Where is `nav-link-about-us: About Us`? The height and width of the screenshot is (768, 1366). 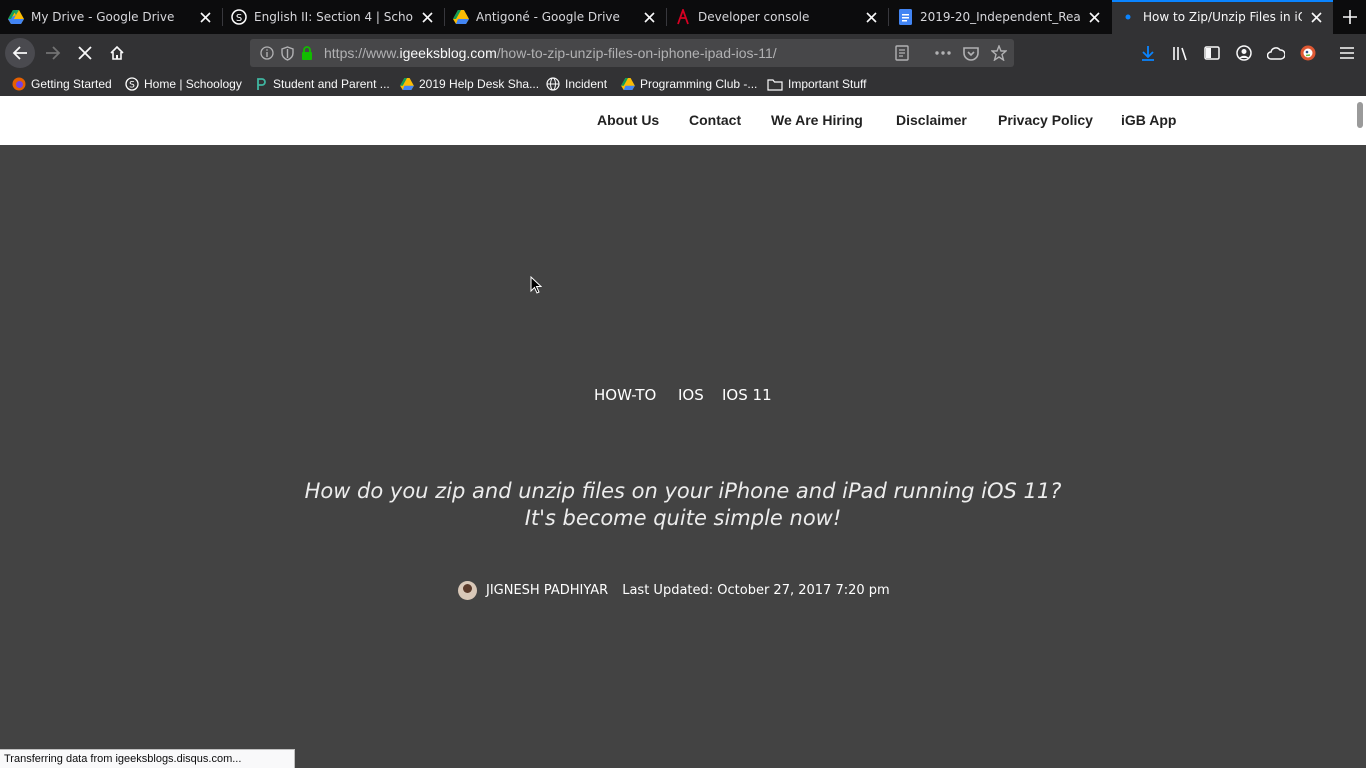
nav-link-about-us: About Us is located at coordinates (628, 120).